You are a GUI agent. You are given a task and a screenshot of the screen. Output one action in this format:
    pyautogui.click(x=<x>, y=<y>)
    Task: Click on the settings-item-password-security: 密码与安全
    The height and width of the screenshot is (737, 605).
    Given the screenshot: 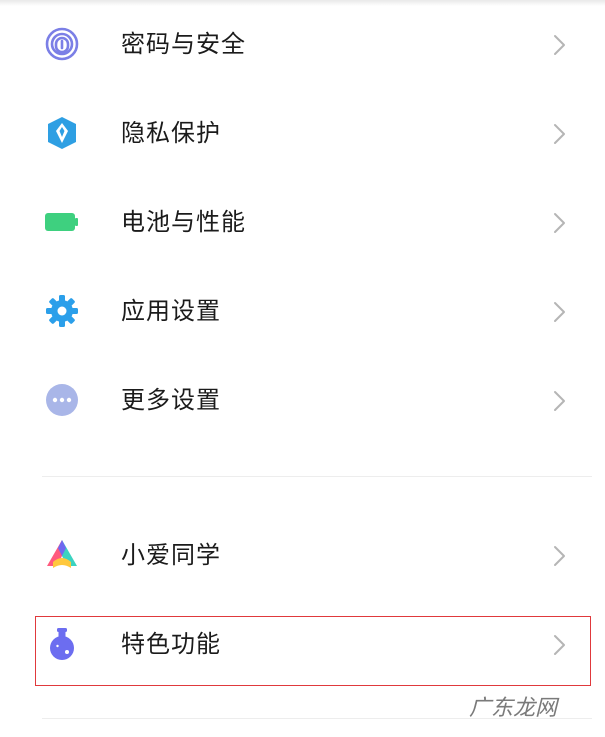 What is the action you would take?
    pyautogui.click(x=302, y=44)
    